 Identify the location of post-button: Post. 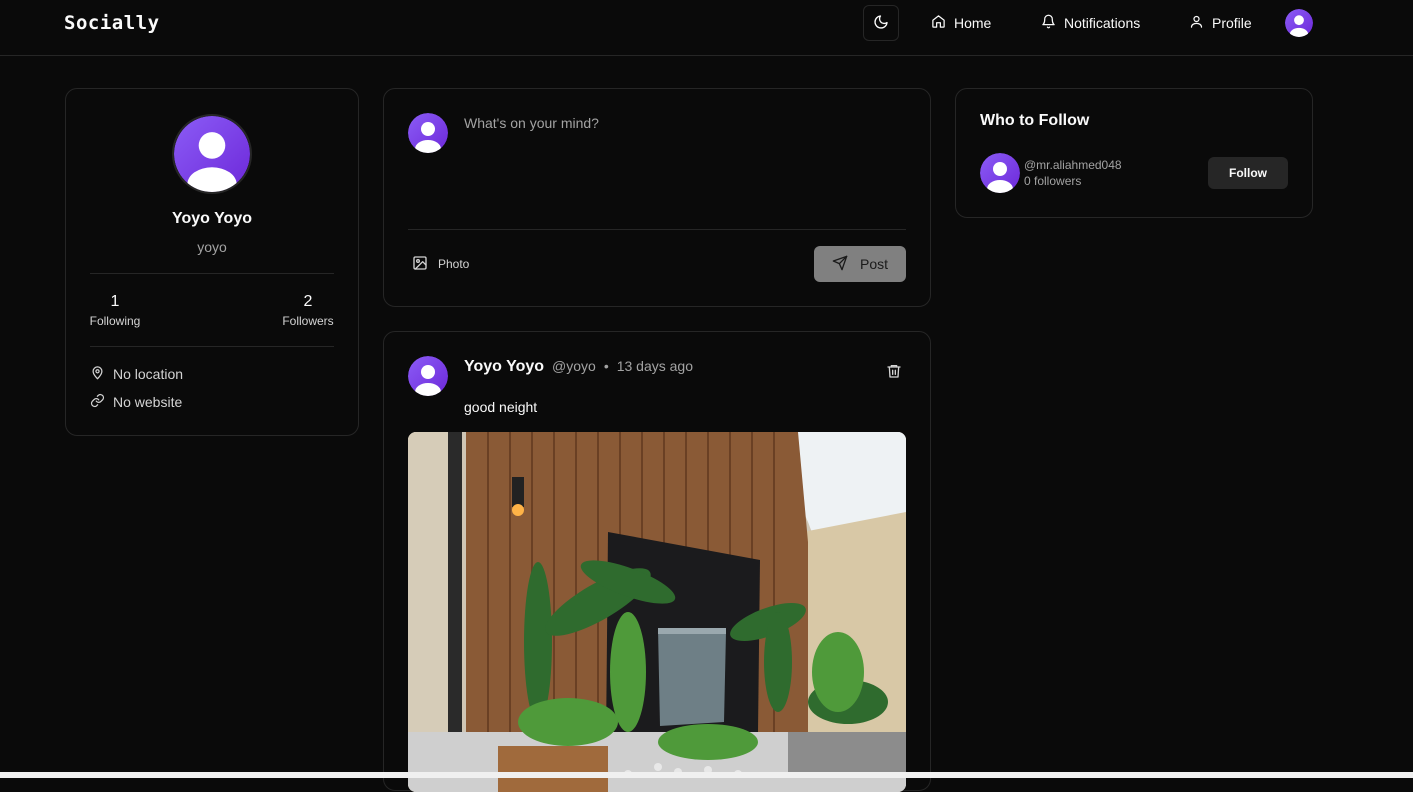
(860, 264).